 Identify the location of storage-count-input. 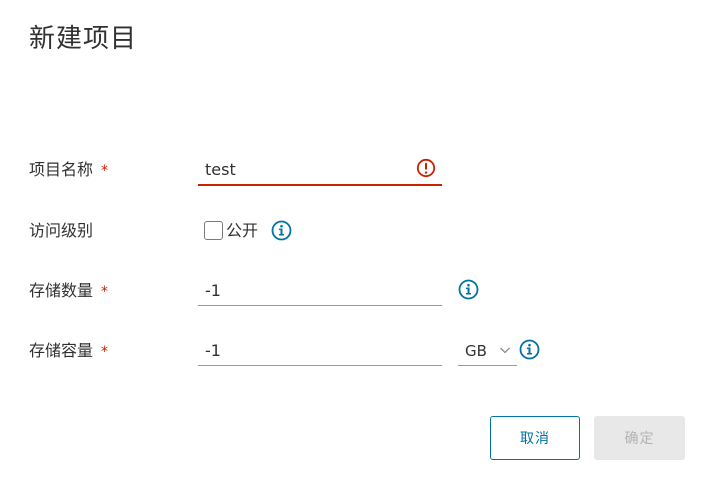
(301, 290).